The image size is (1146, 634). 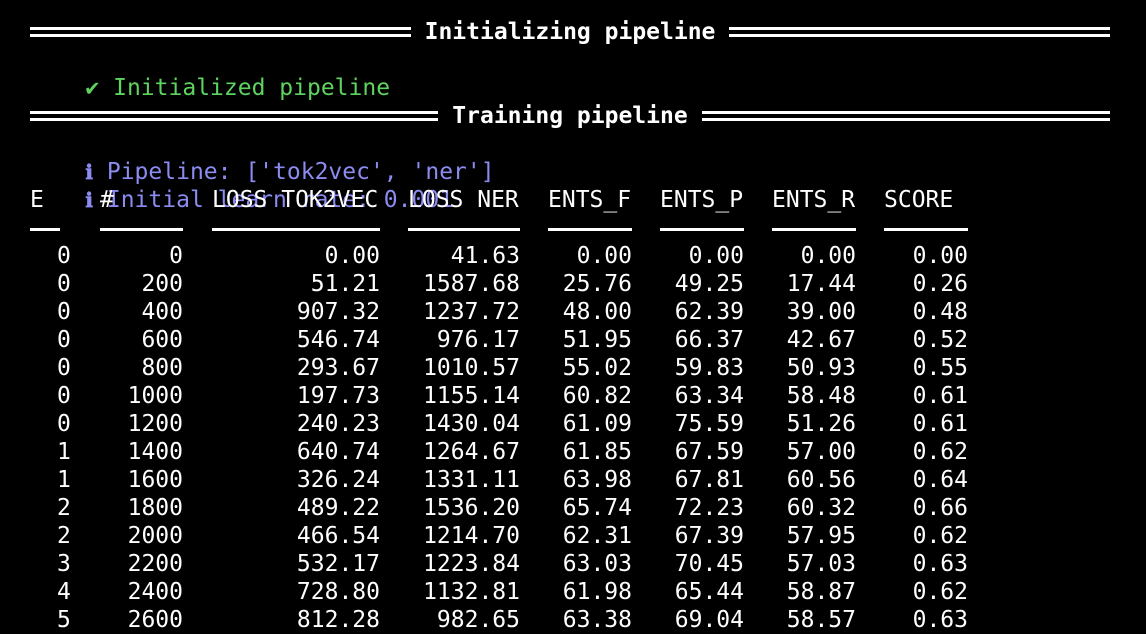 What do you see at coordinates (471, 564) in the screenshot?
I see `table-cell-loss-ner: 1223.84` at bounding box center [471, 564].